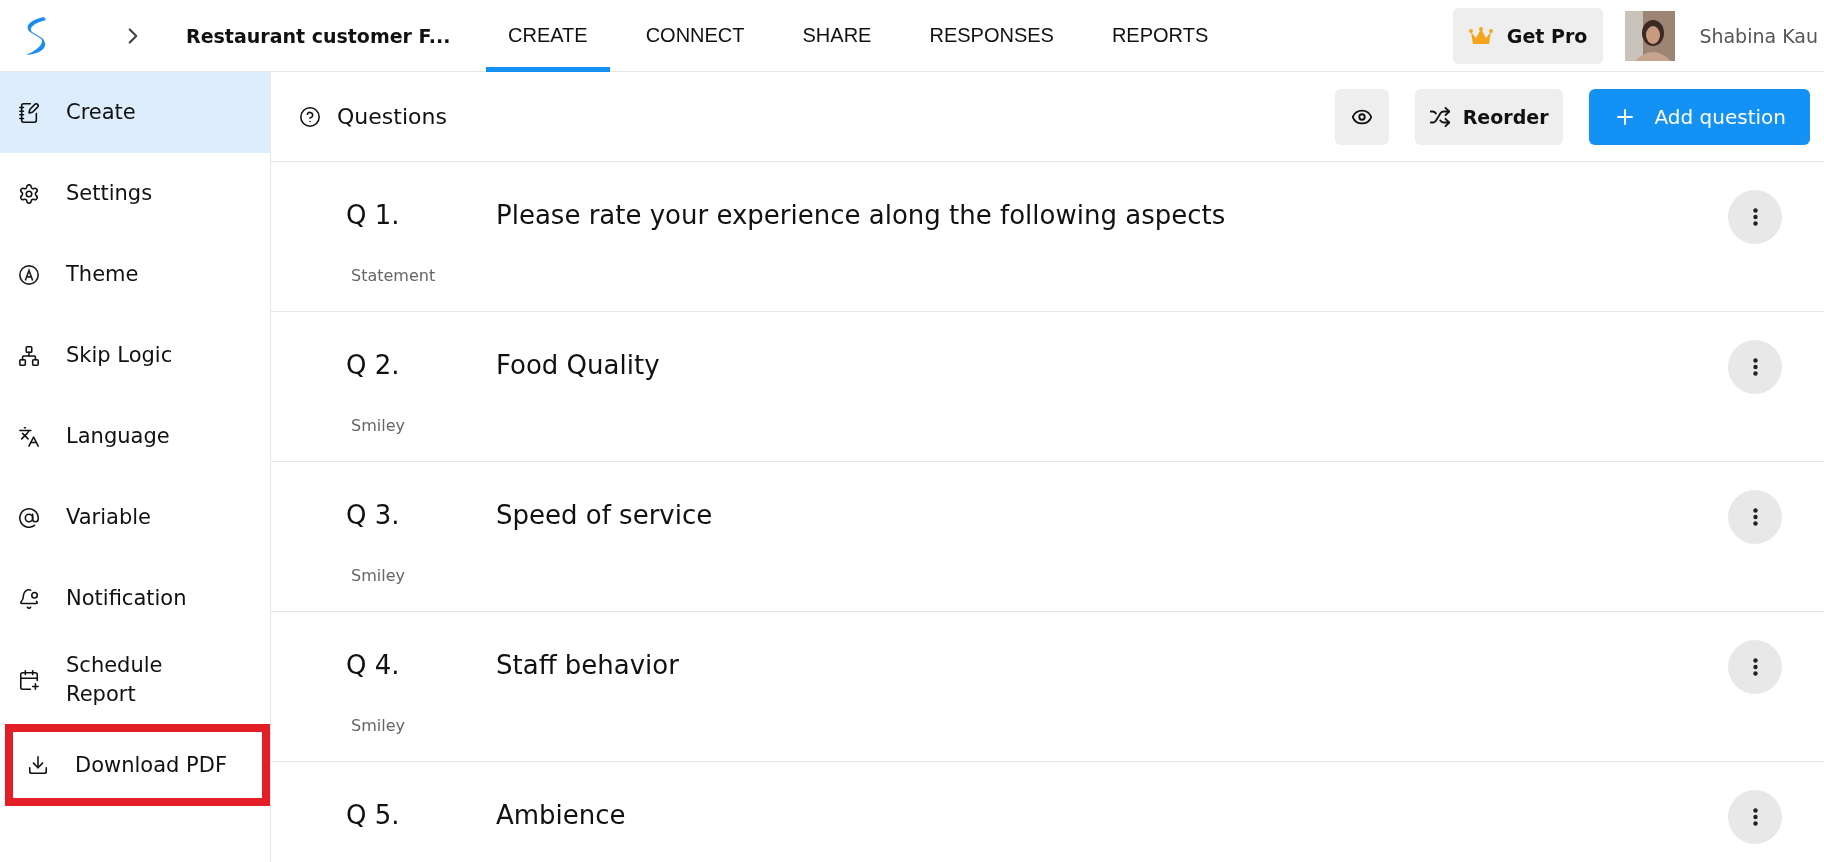 Image resolution: width=1824 pixels, height=862 pixels. I want to click on user-name: Shabina Kau, so click(1758, 35).